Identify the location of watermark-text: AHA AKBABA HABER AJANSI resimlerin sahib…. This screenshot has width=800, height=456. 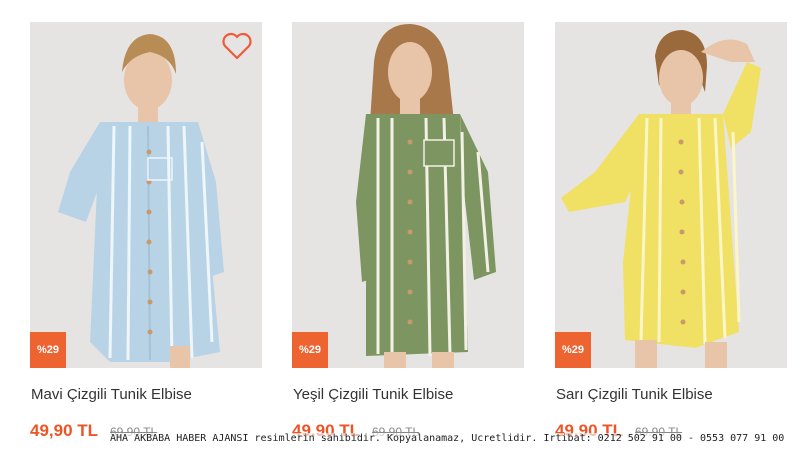
(447, 438).